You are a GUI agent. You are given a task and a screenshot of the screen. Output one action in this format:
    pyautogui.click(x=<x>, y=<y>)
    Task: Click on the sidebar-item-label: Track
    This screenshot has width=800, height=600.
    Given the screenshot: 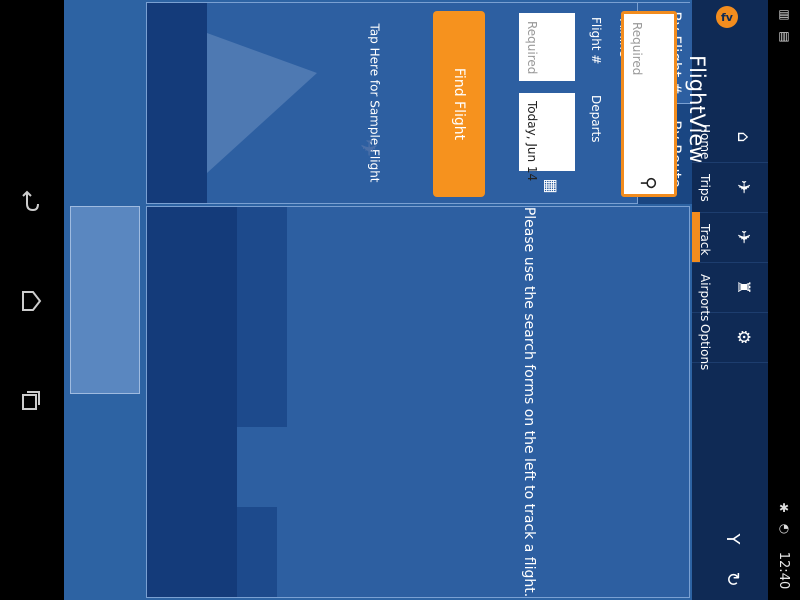 What is the action you would take?
    pyautogui.click(x=705, y=240)
    